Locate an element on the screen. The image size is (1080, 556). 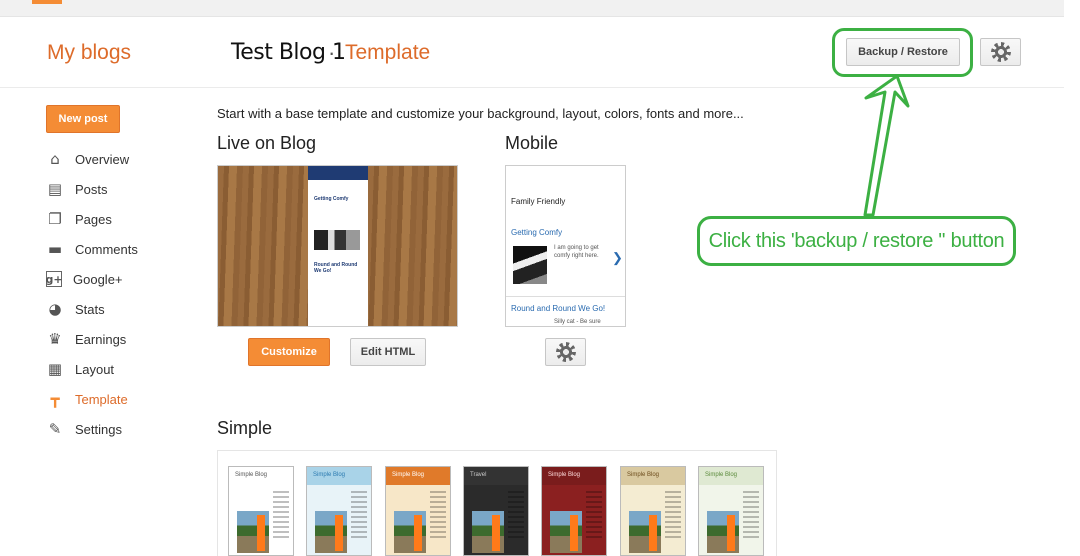
sidebar-item-label: Google+ is located at coordinates (98, 279).